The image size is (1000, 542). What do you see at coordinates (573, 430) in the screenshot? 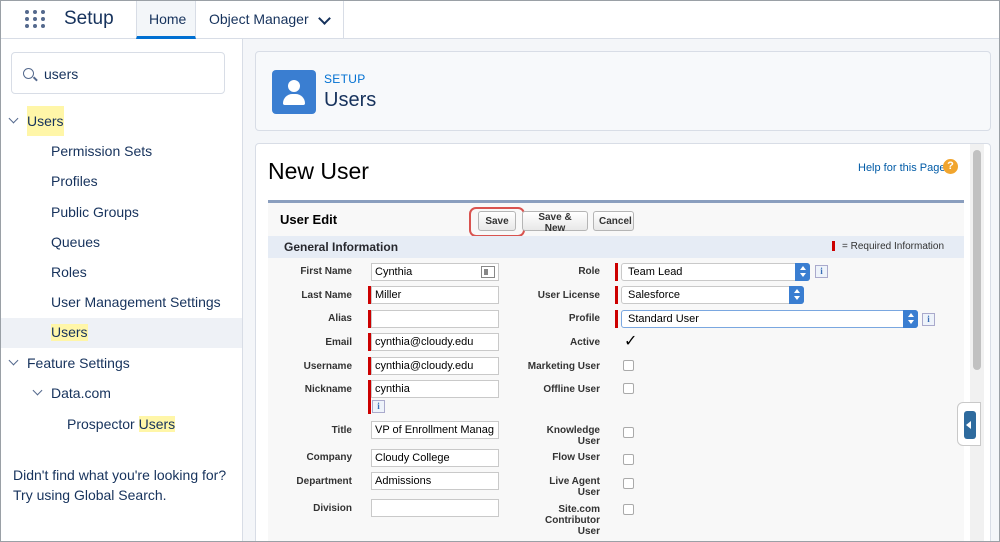
I see `field-label-line: Knowledge` at bounding box center [573, 430].